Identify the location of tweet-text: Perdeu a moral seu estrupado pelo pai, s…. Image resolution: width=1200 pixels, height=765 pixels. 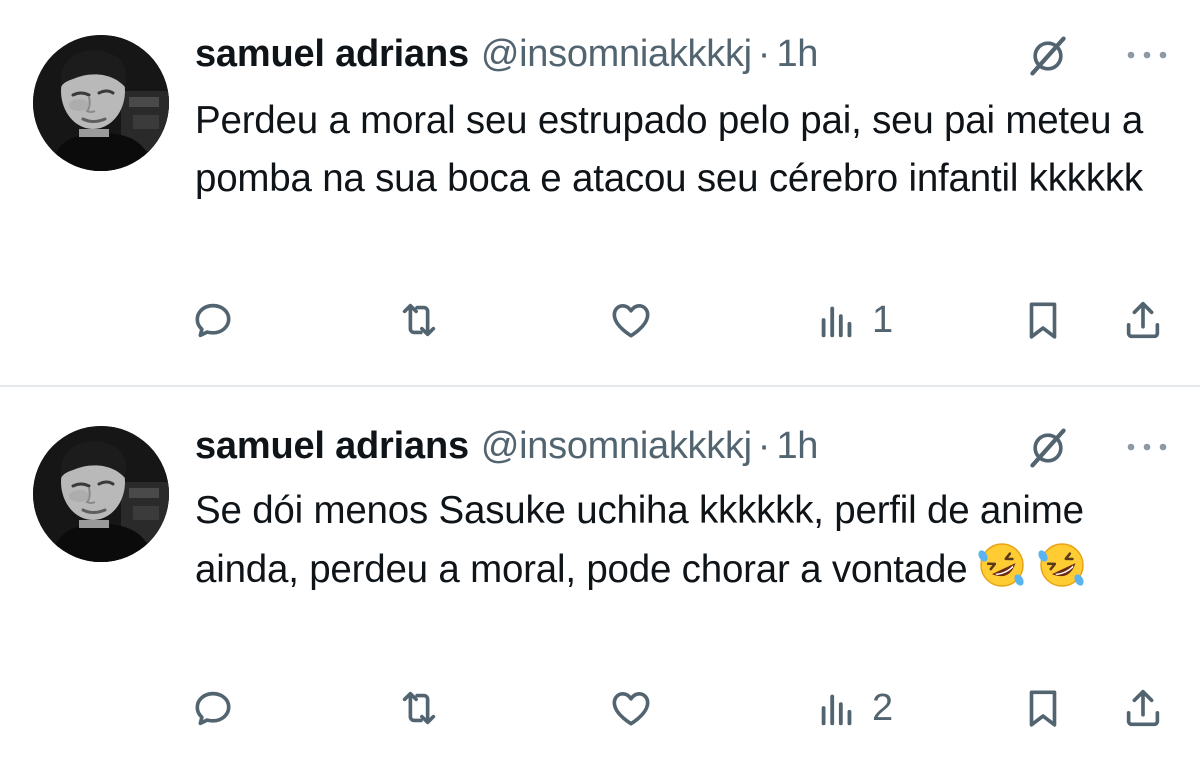
(685, 150).